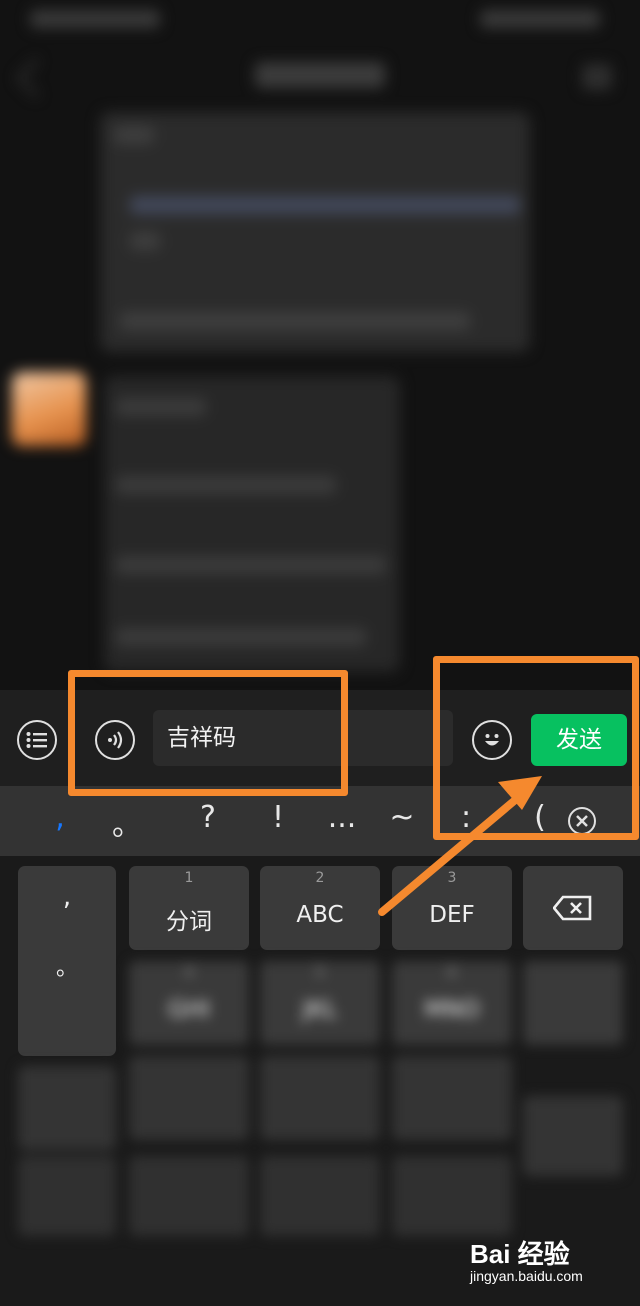 This screenshot has width=640, height=1306. What do you see at coordinates (189, 1003) in the screenshot?
I see `key-4: 4 GHI` at bounding box center [189, 1003].